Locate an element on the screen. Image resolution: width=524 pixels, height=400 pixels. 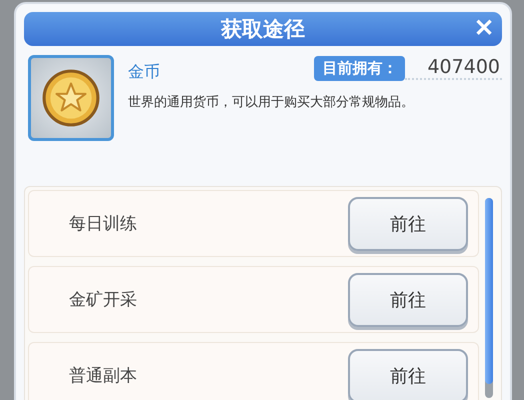
item-description: 世界的通用货币，可以用于购买大部分常规物品。 is located at coordinates (271, 102).